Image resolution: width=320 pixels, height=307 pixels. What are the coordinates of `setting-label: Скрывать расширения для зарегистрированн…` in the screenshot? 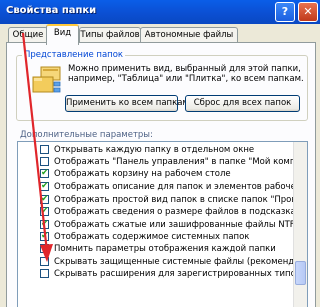 It's located at (181, 274).